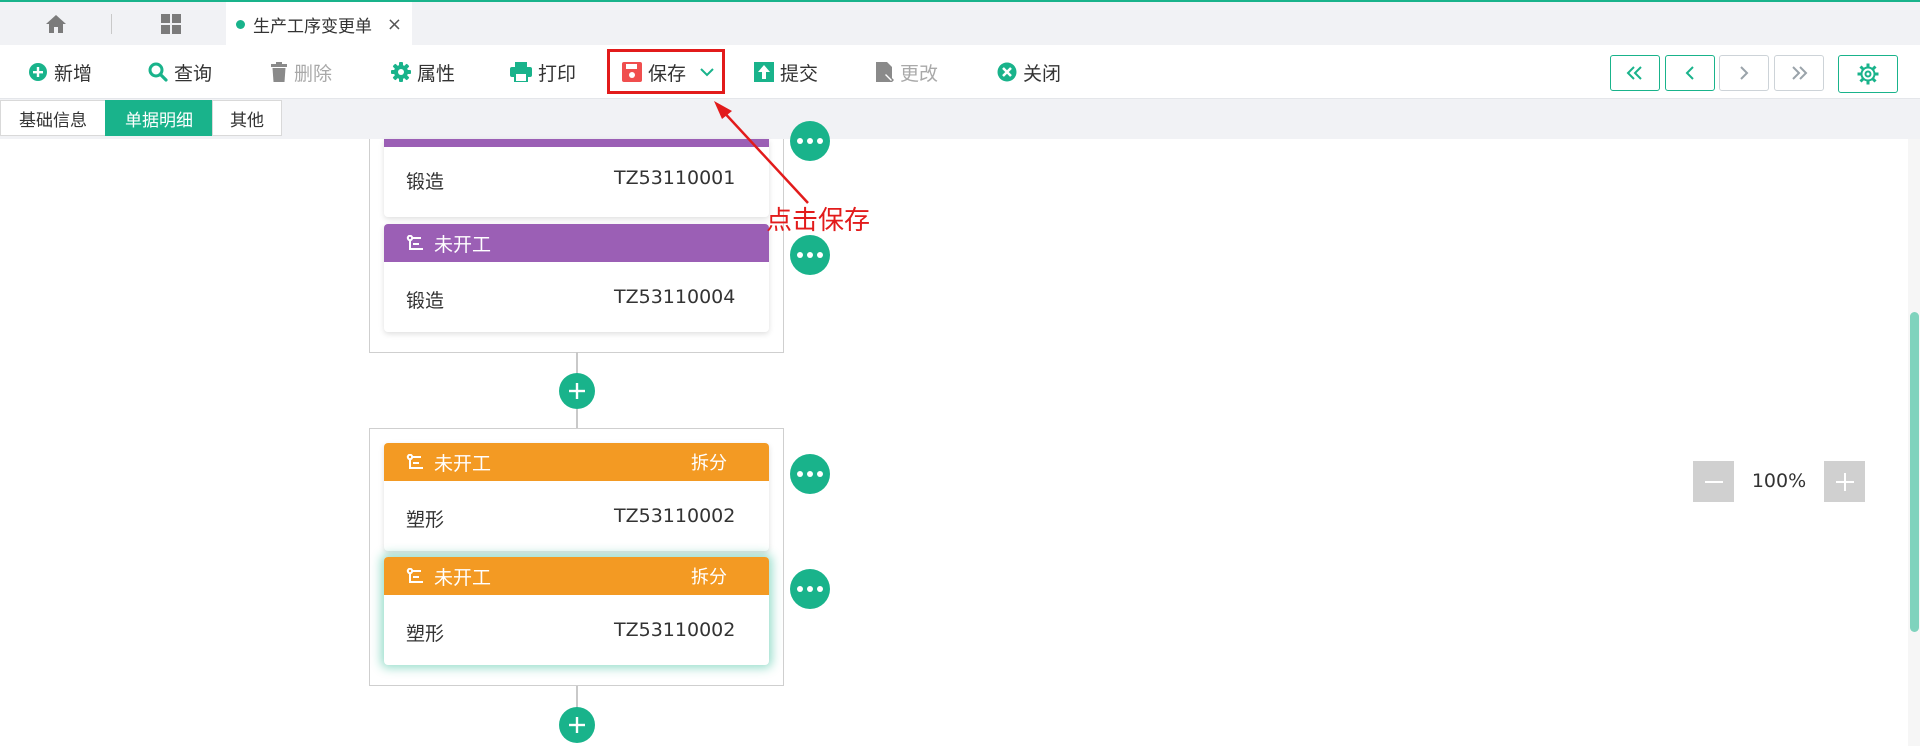 This screenshot has width=1920, height=746. I want to click on close-circle-icon, so click(1007, 72).